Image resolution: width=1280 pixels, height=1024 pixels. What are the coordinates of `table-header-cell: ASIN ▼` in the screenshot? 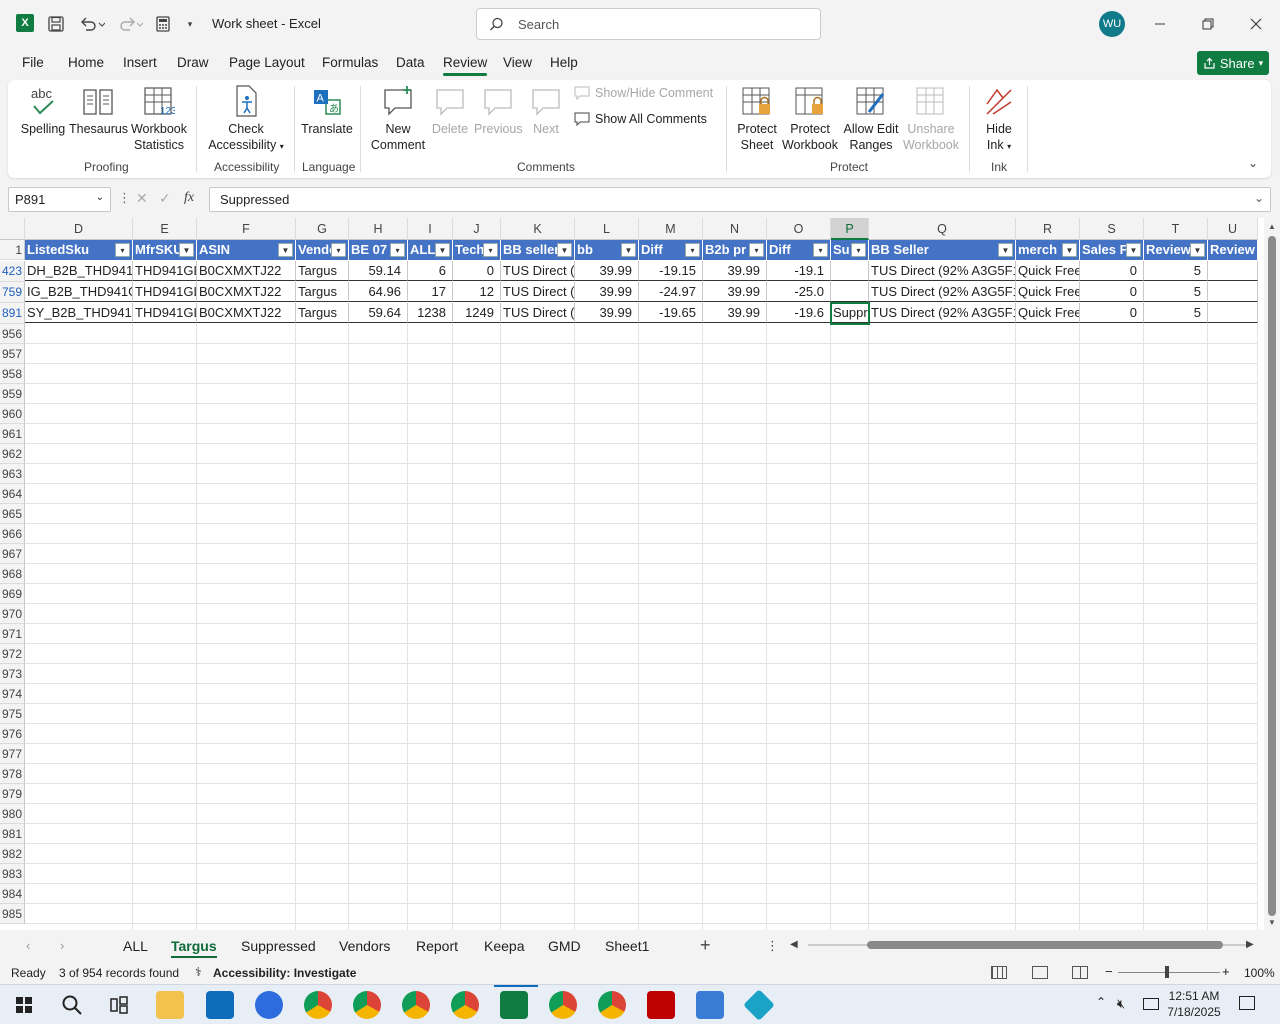 It's located at (246, 250).